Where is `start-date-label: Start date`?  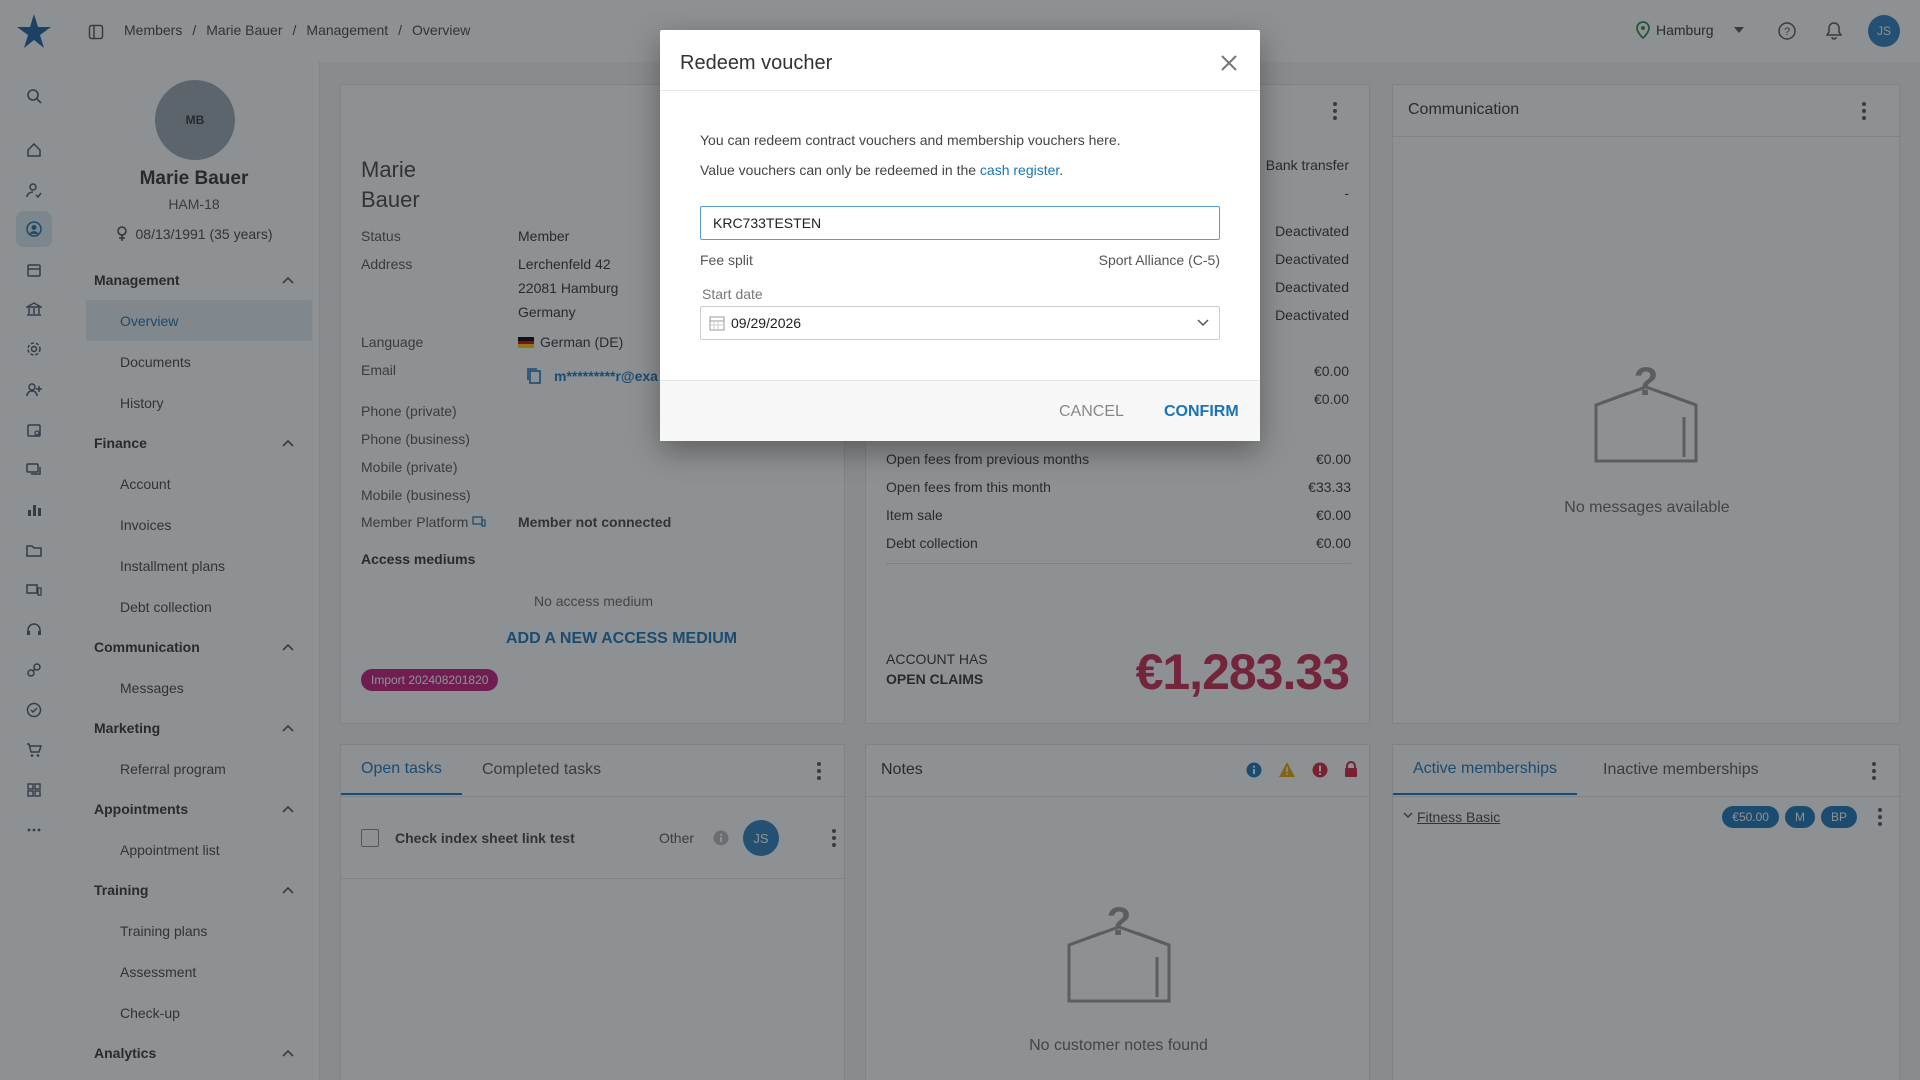 start-date-label: Start date is located at coordinates (732, 294).